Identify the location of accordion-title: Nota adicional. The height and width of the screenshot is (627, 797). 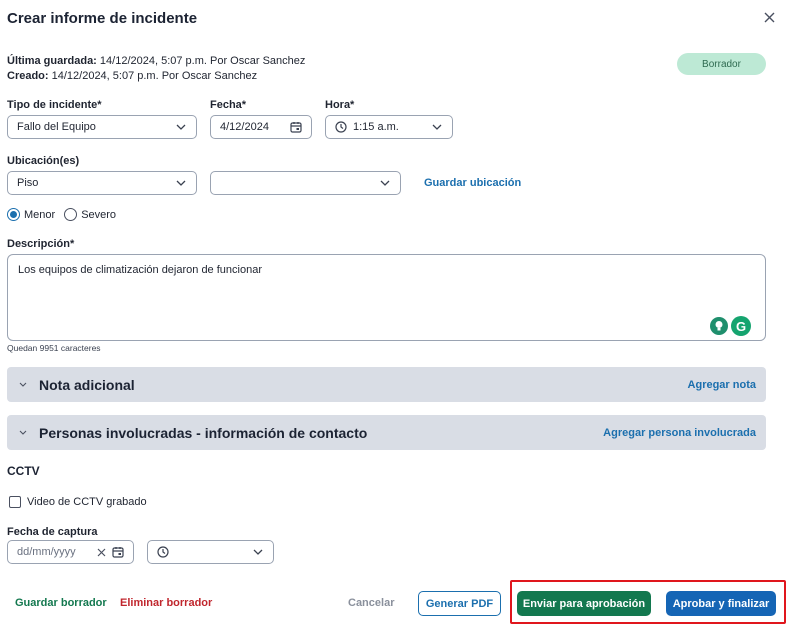
(87, 384).